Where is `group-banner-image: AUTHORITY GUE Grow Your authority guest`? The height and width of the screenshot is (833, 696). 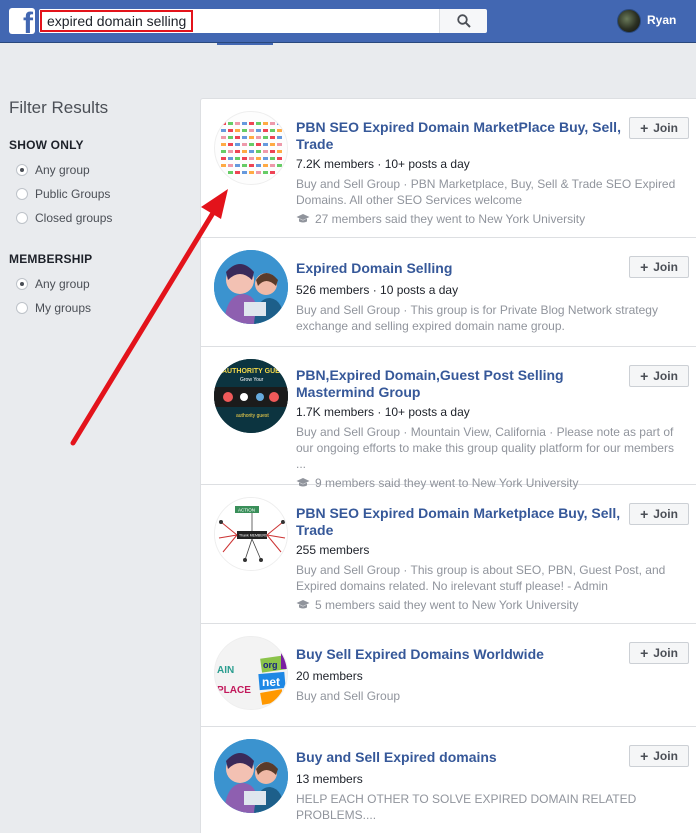 group-banner-image: AUTHORITY GUE Grow Your authority guest is located at coordinates (251, 396).